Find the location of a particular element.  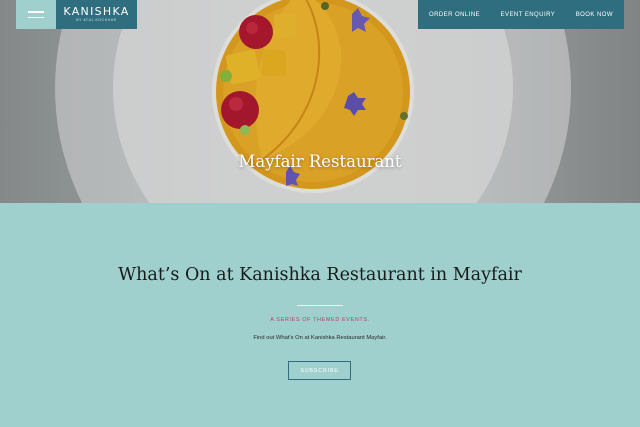

top-navigation: ORDER ONLINE EVENT ENQUIRY BOOK NOW is located at coordinates (521, 14).